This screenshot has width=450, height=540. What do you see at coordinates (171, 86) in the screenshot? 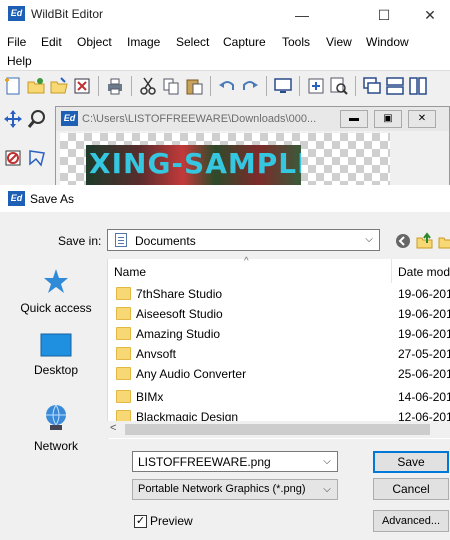
I see `copy-icon` at bounding box center [171, 86].